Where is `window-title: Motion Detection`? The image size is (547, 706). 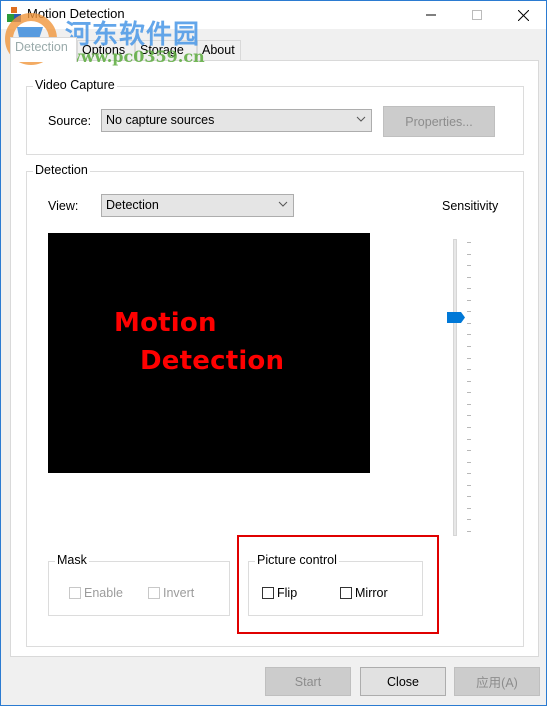 window-title: Motion Detection is located at coordinates (76, 13).